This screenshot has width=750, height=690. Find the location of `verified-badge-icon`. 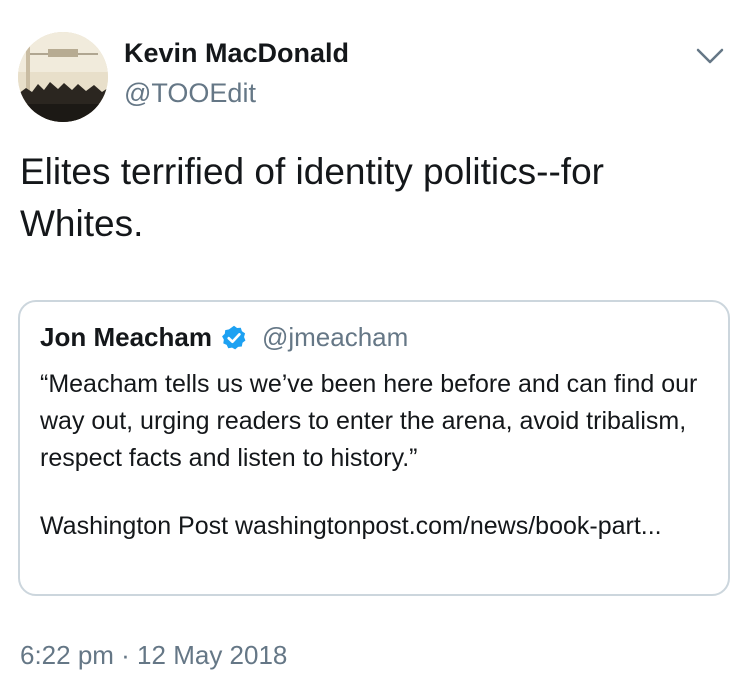

verified-badge-icon is located at coordinates (234, 338).